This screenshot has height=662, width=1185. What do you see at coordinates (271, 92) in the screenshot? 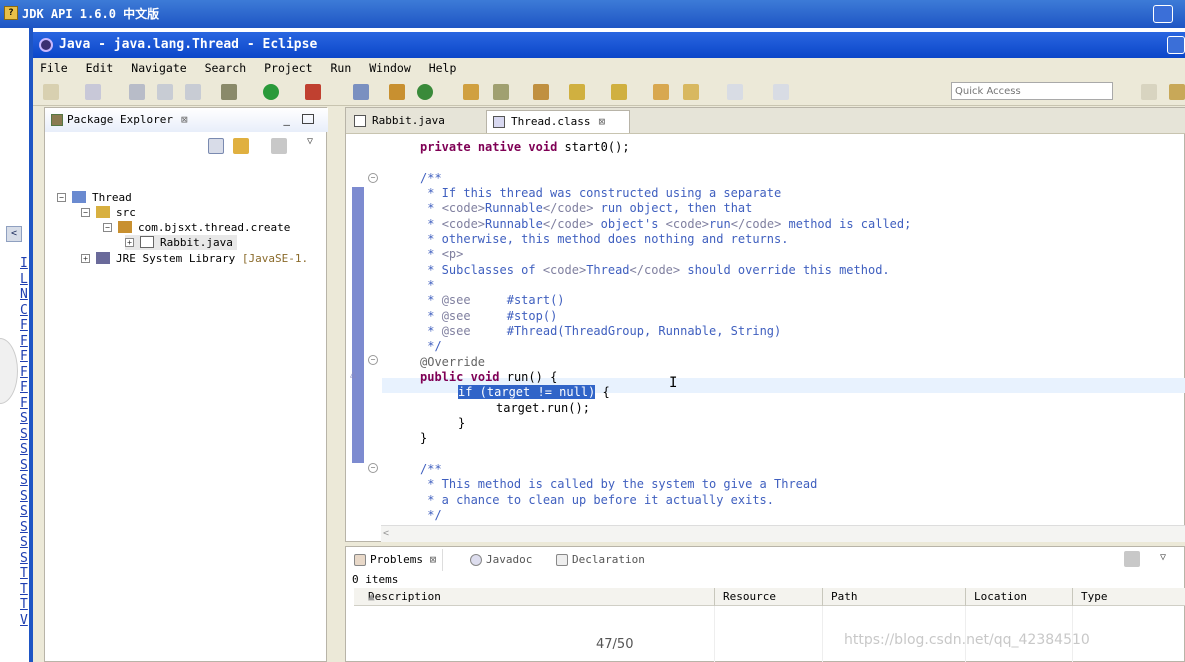
I see `run-icon` at bounding box center [271, 92].